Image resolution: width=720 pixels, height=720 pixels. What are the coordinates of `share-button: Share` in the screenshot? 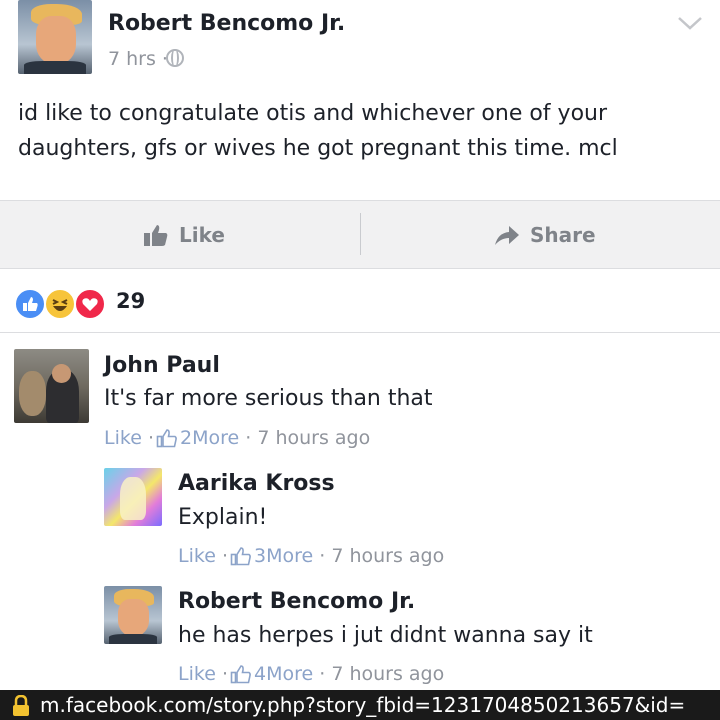 It's located at (545, 234).